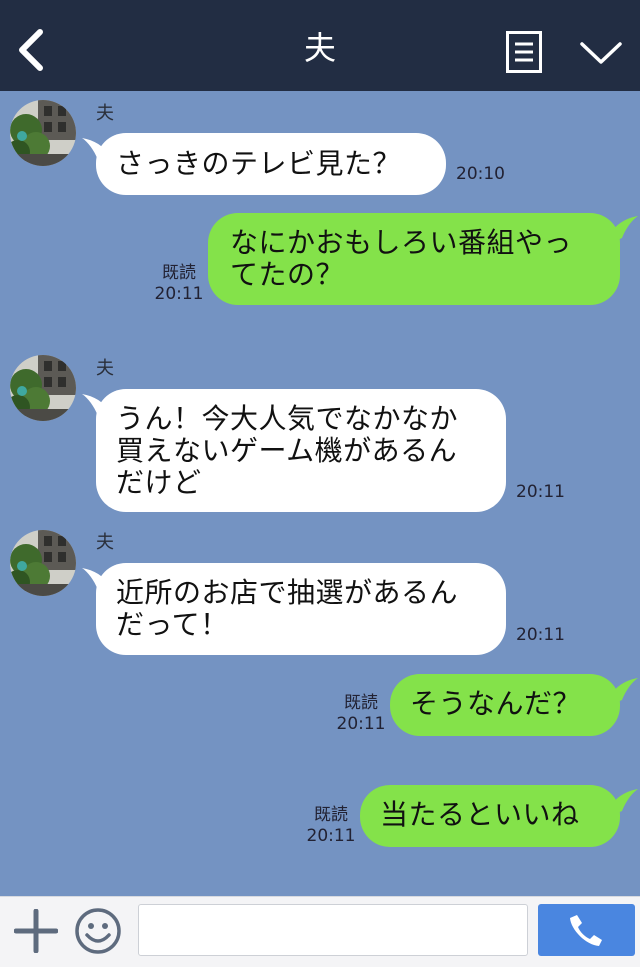 Image resolution: width=640 pixels, height=967 pixels. What do you see at coordinates (301, 450) in the screenshot?
I see `message-bubble: うん！今大人気でなかなか 買えないゲーム機があるん だけど` at bounding box center [301, 450].